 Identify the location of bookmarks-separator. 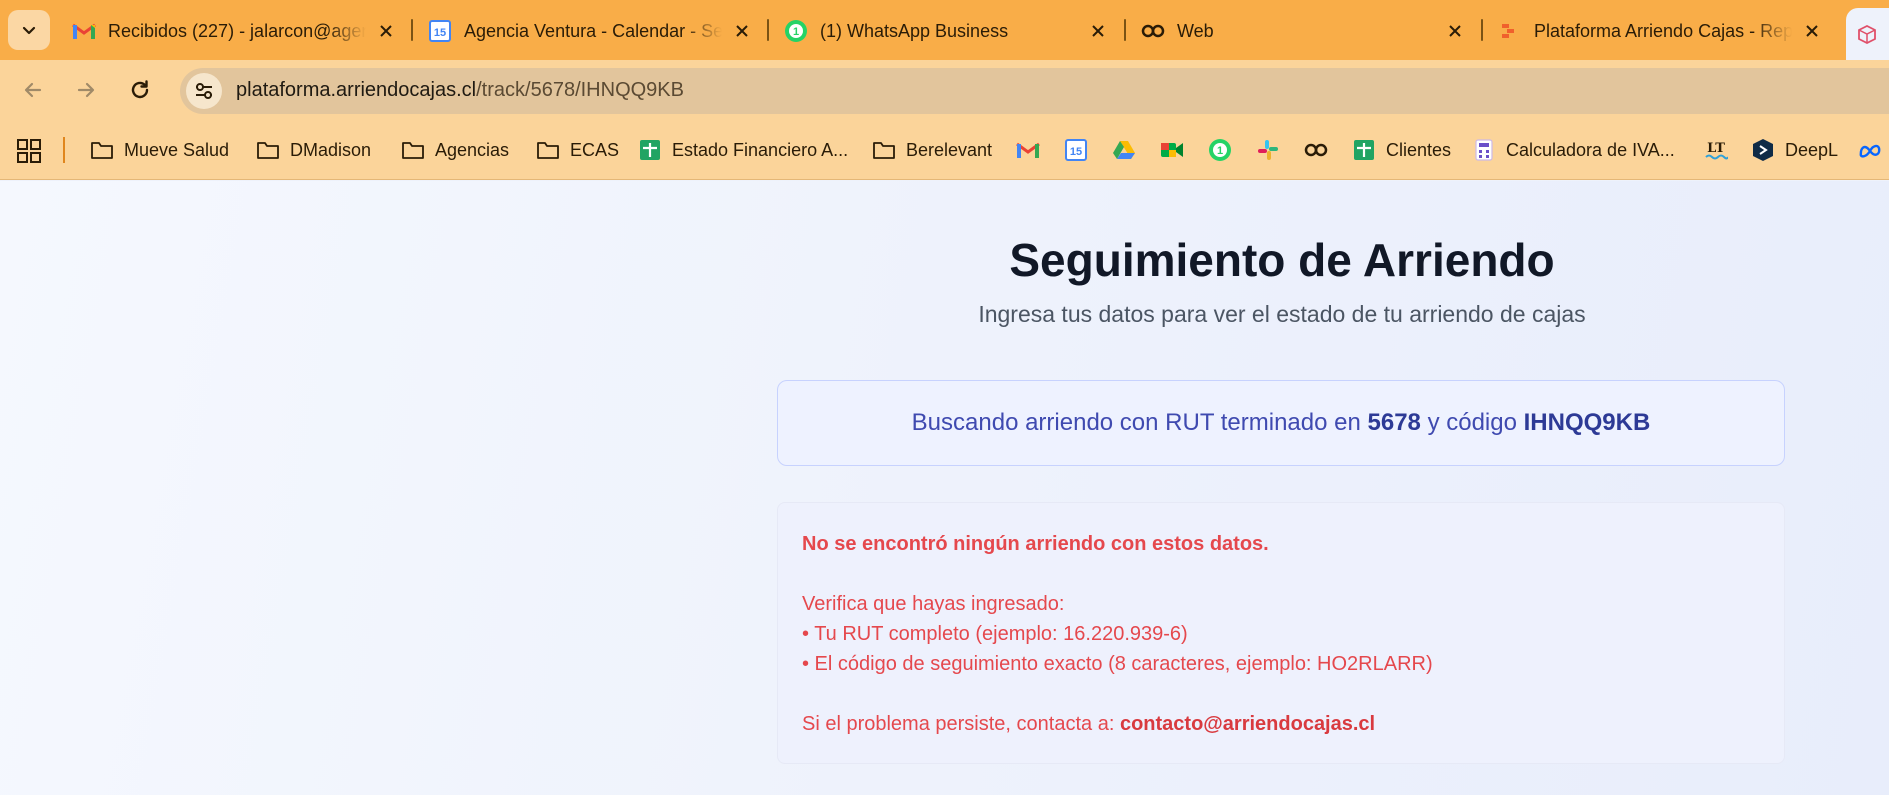
(64, 150).